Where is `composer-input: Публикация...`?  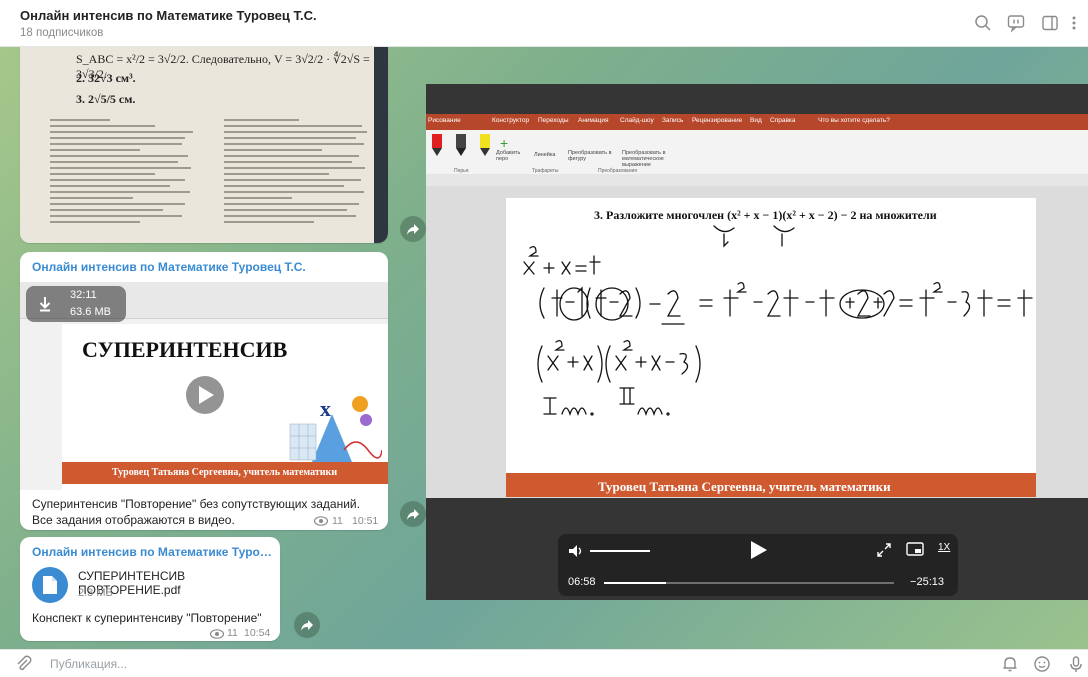 composer-input: Публикация... is located at coordinates (88, 664).